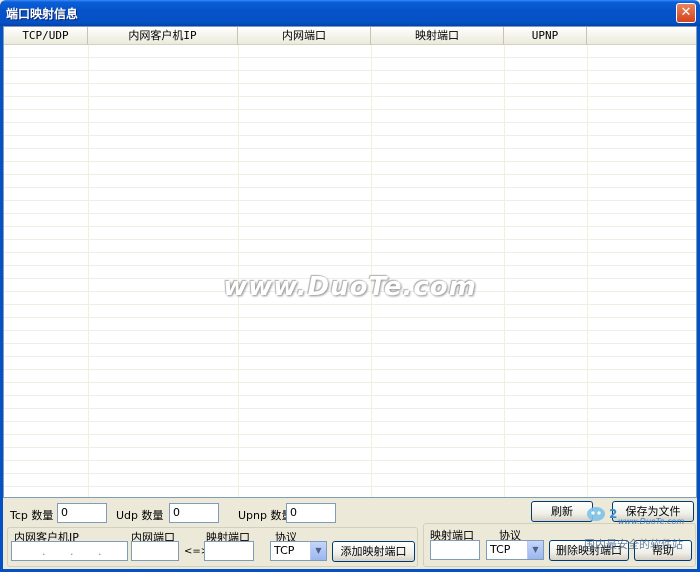 Image resolution: width=700 pixels, height=572 pixels. What do you see at coordinates (284, 550) in the screenshot?
I see `protocol-value: TCP` at bounding box center [284, 550].